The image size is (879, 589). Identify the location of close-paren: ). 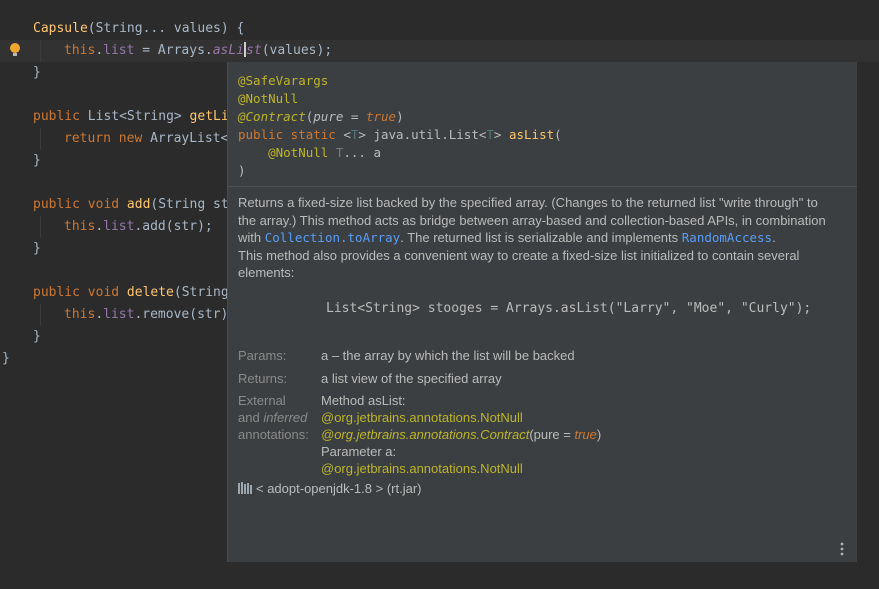
(242, 170).